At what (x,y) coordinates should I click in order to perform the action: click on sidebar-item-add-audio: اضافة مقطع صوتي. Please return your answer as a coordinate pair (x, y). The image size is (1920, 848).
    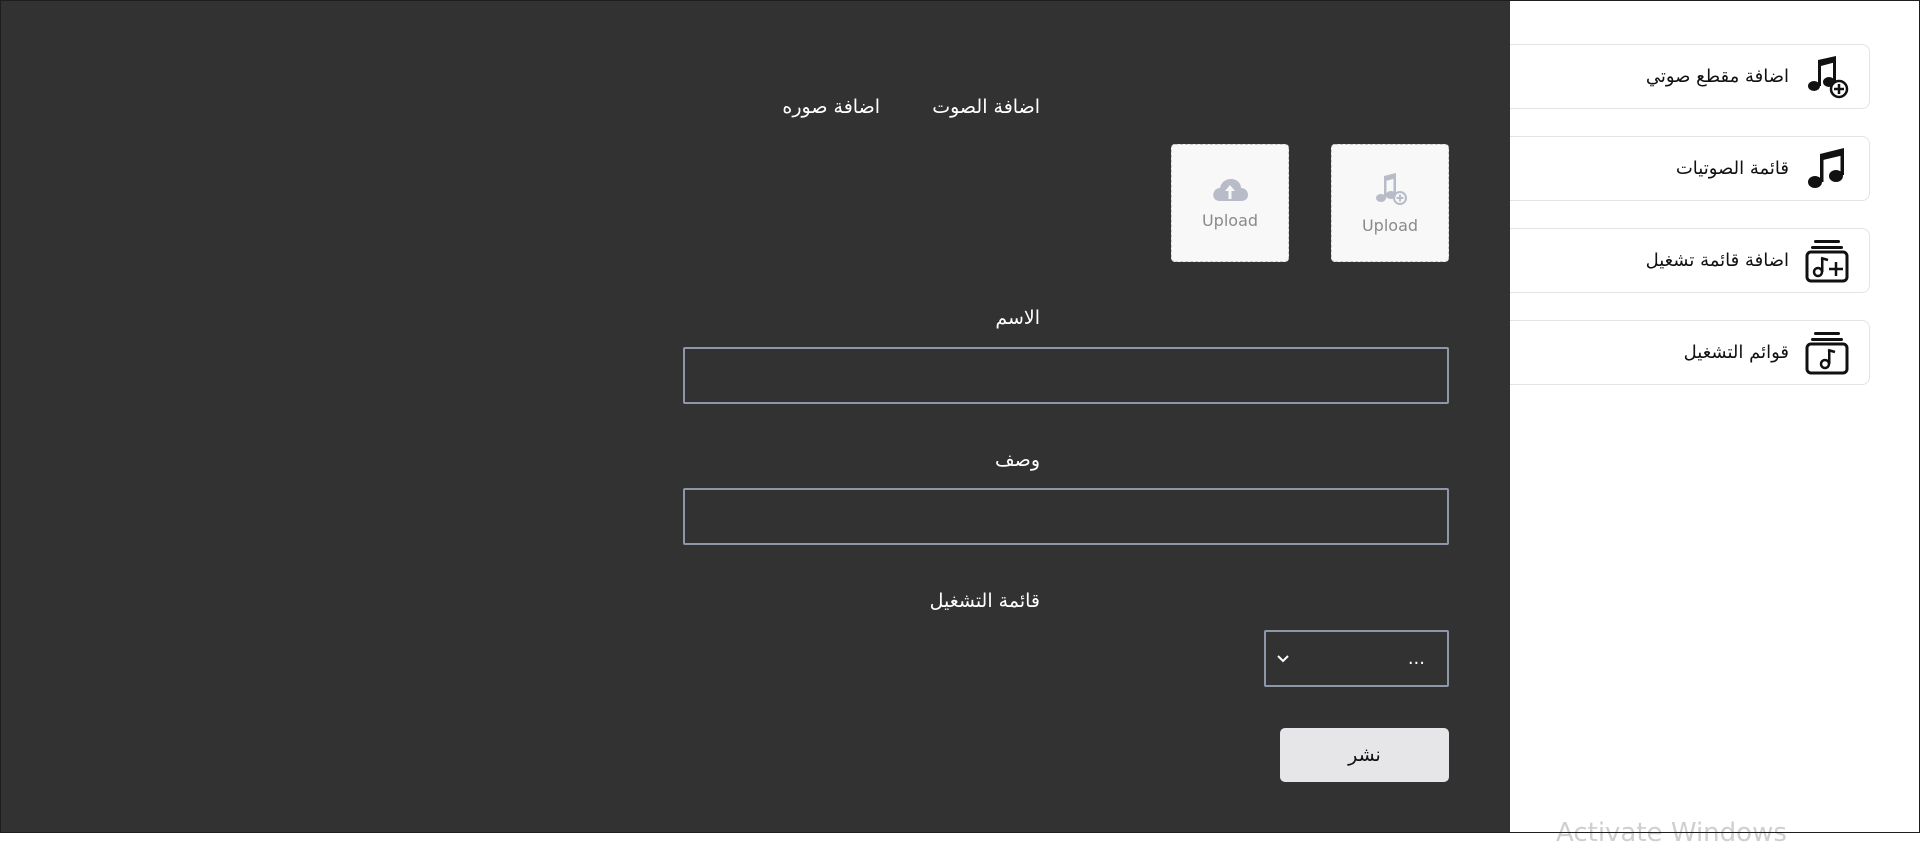
    Looking at the image, I should click on (1690, 76).